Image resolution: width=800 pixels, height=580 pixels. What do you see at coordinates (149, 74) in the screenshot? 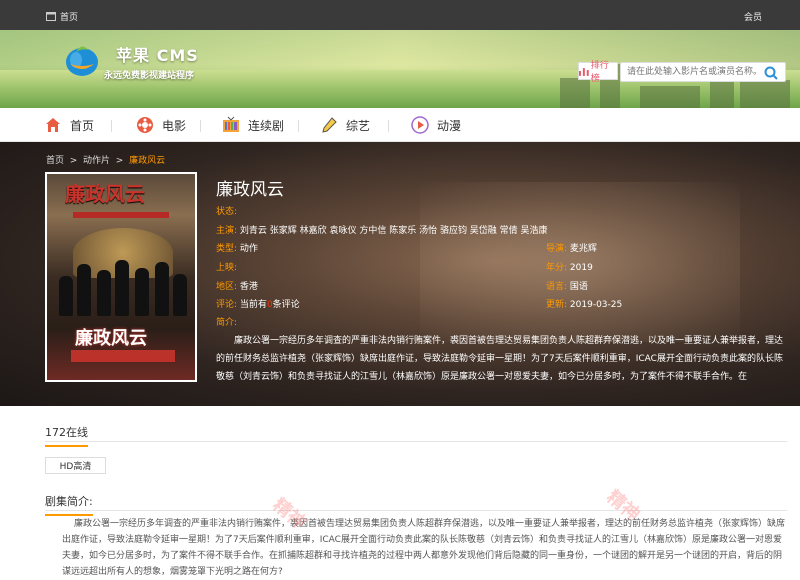
I see `site-slogan: 永远免费影视建站程序` at bounding box center [149, 74].